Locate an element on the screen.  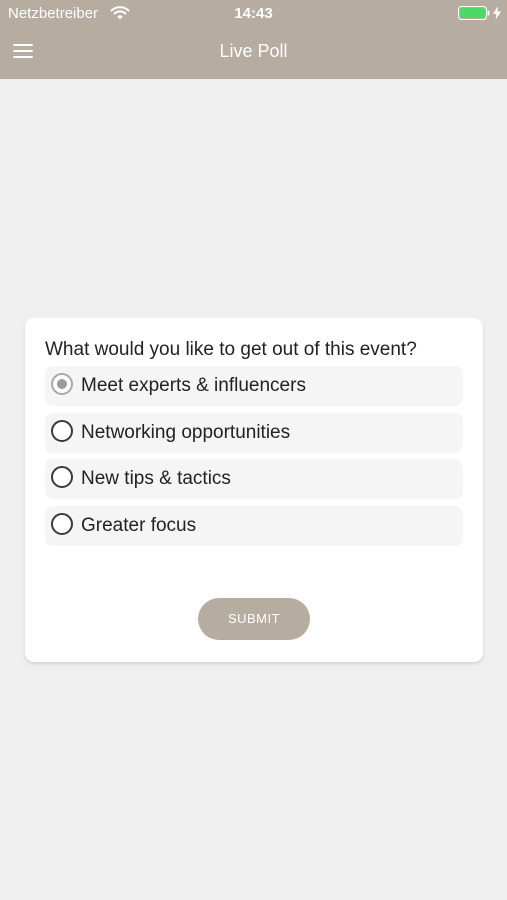
status-bar: Netzbetreiber 14:43 is located at coordinates (253, 14).